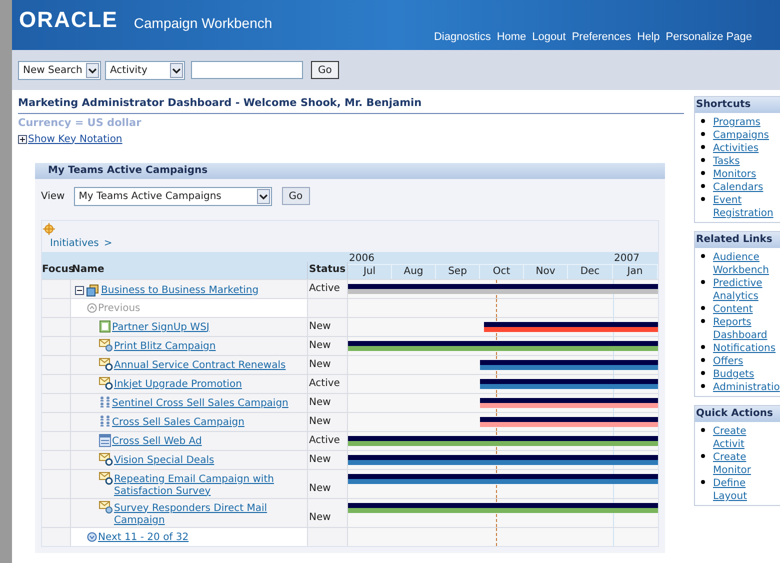  Describe the element at coordinates (746, 374) in the screenshot. I see `sidebar-link: Budgets` at that location.